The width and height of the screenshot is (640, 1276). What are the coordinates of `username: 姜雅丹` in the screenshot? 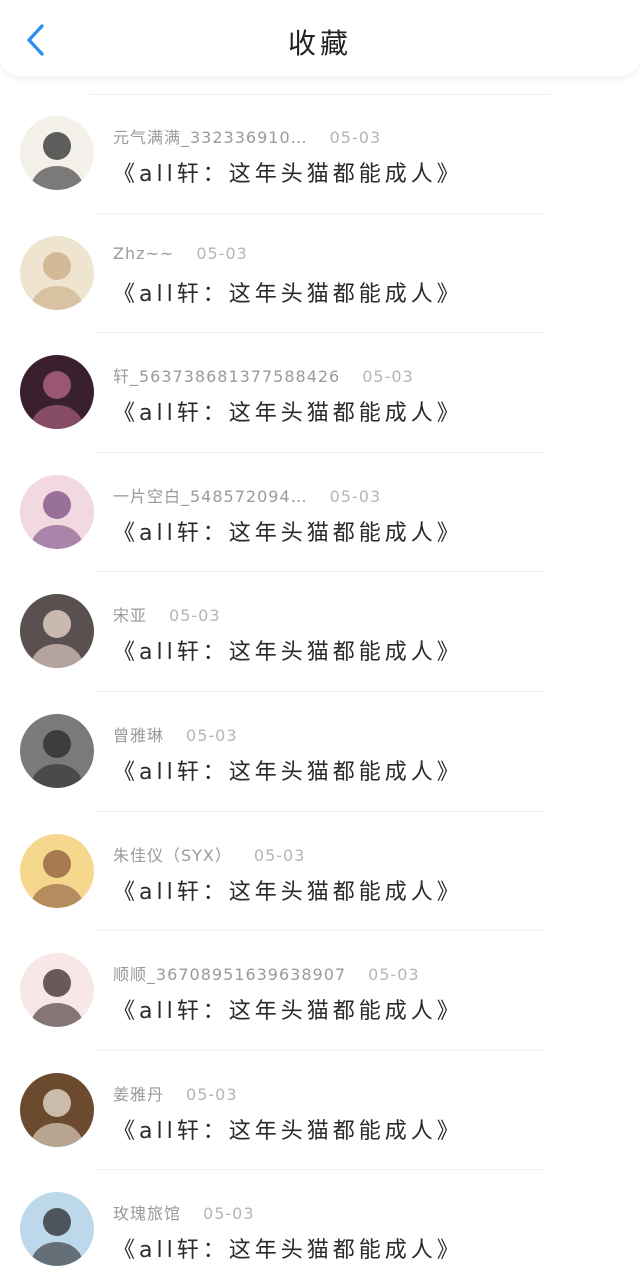 It's located at (138, 1094).